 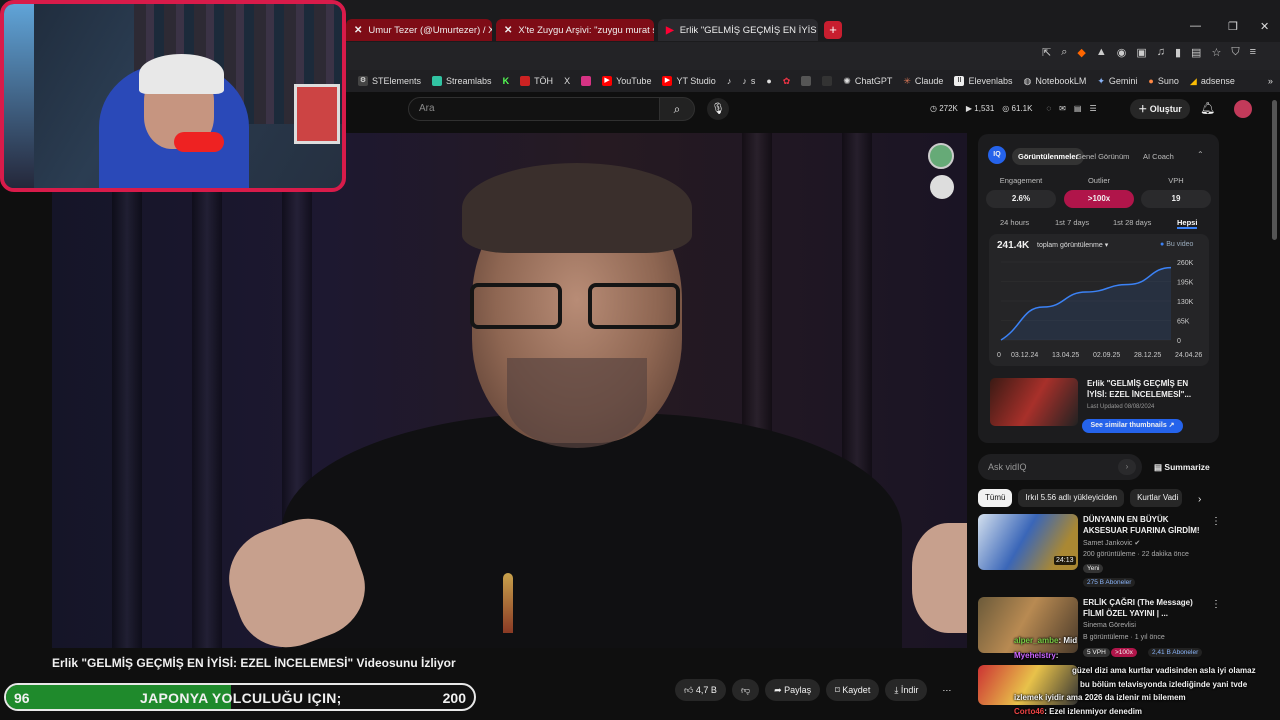 What do you see at coordinates (1178, 52) in the screenshot?
I see `sidebar-icon: ▮` at bounding box center [1178, 52].